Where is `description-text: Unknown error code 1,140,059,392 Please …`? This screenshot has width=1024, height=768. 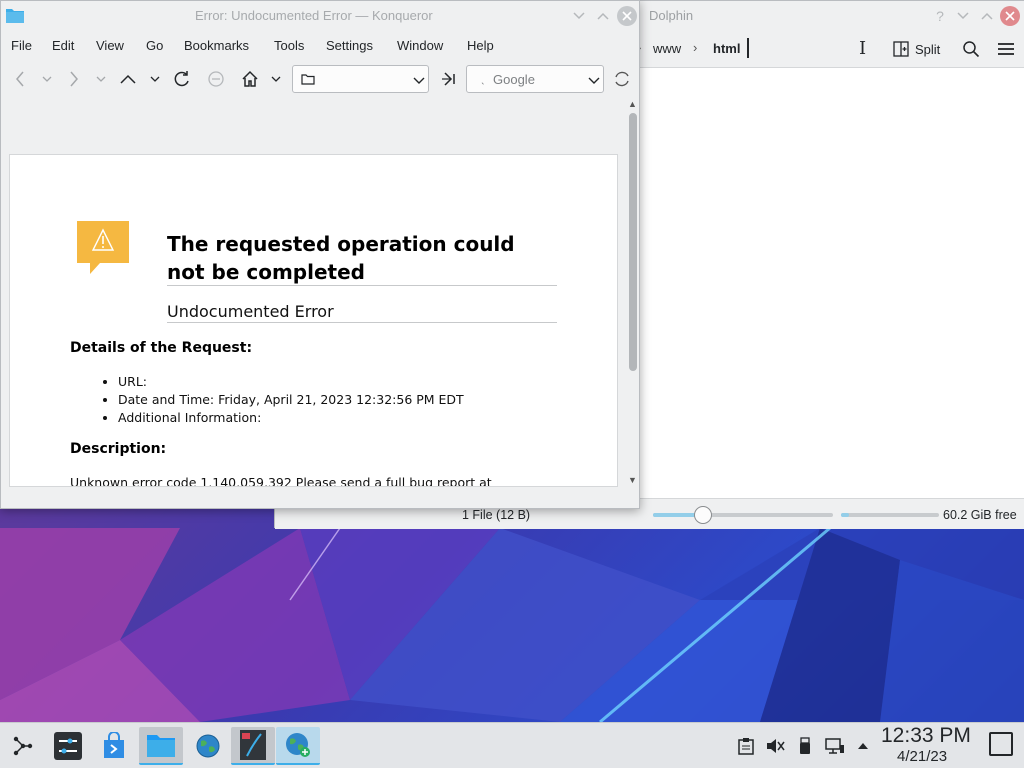
description-text: Unknown error code 1,140,059,392 Please … is located at coordinates (281, 481).